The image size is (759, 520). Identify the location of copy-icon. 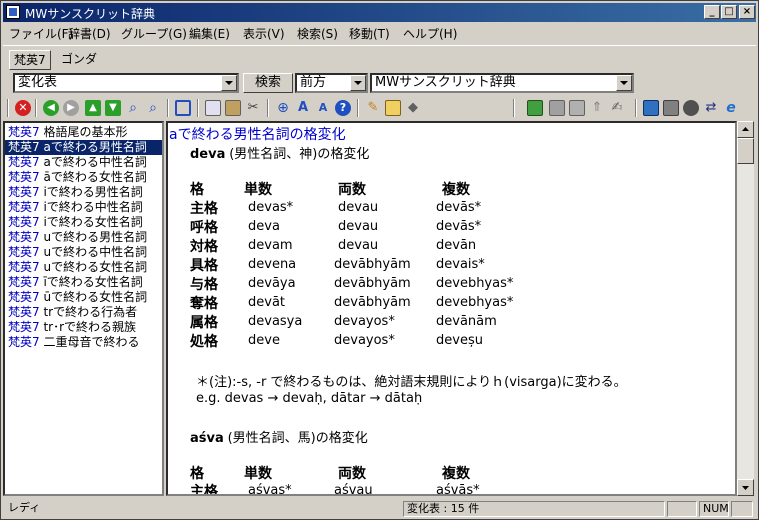
(213, 108).